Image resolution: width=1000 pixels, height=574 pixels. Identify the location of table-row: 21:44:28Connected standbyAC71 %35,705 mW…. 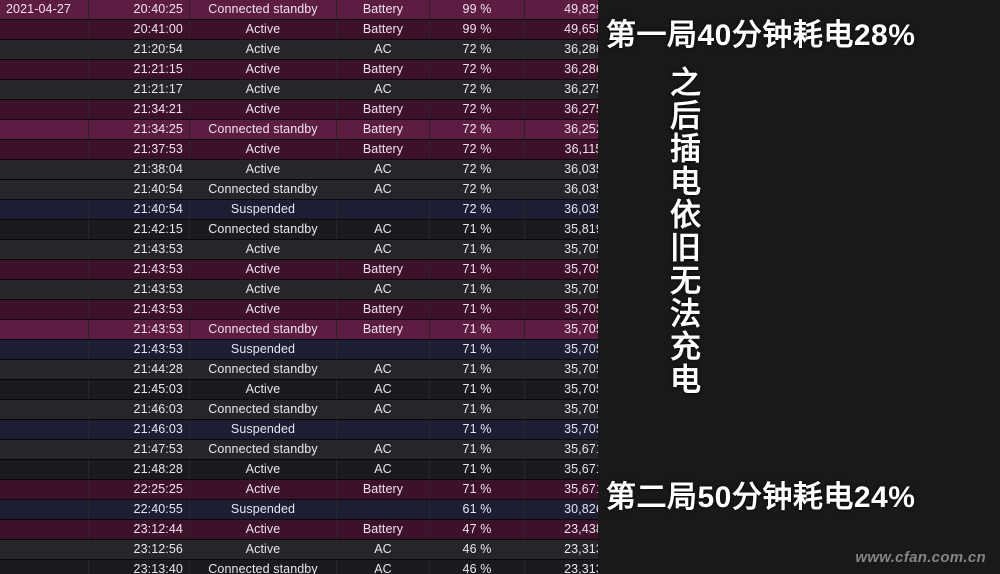
(338, 370).